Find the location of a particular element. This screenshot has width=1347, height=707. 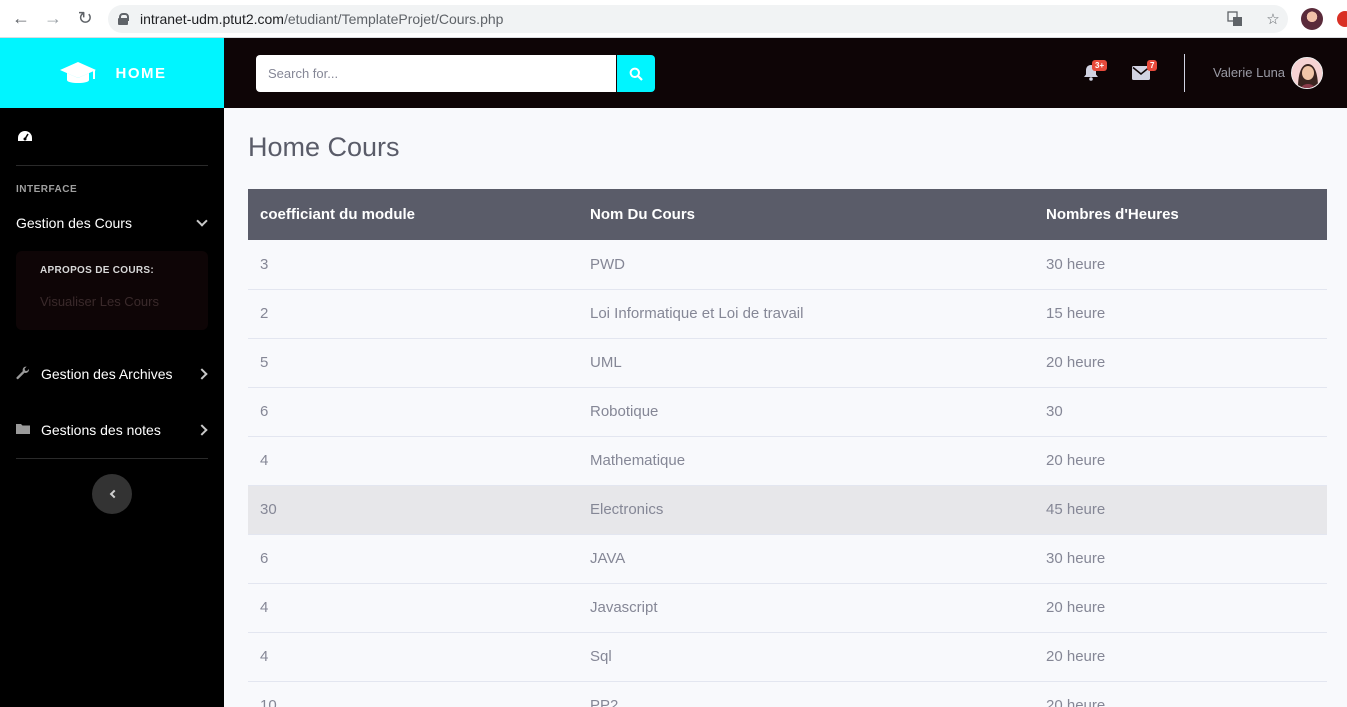

table-row-hovered: 30 Electronics 45 heure is located at coordinates (787, 510).